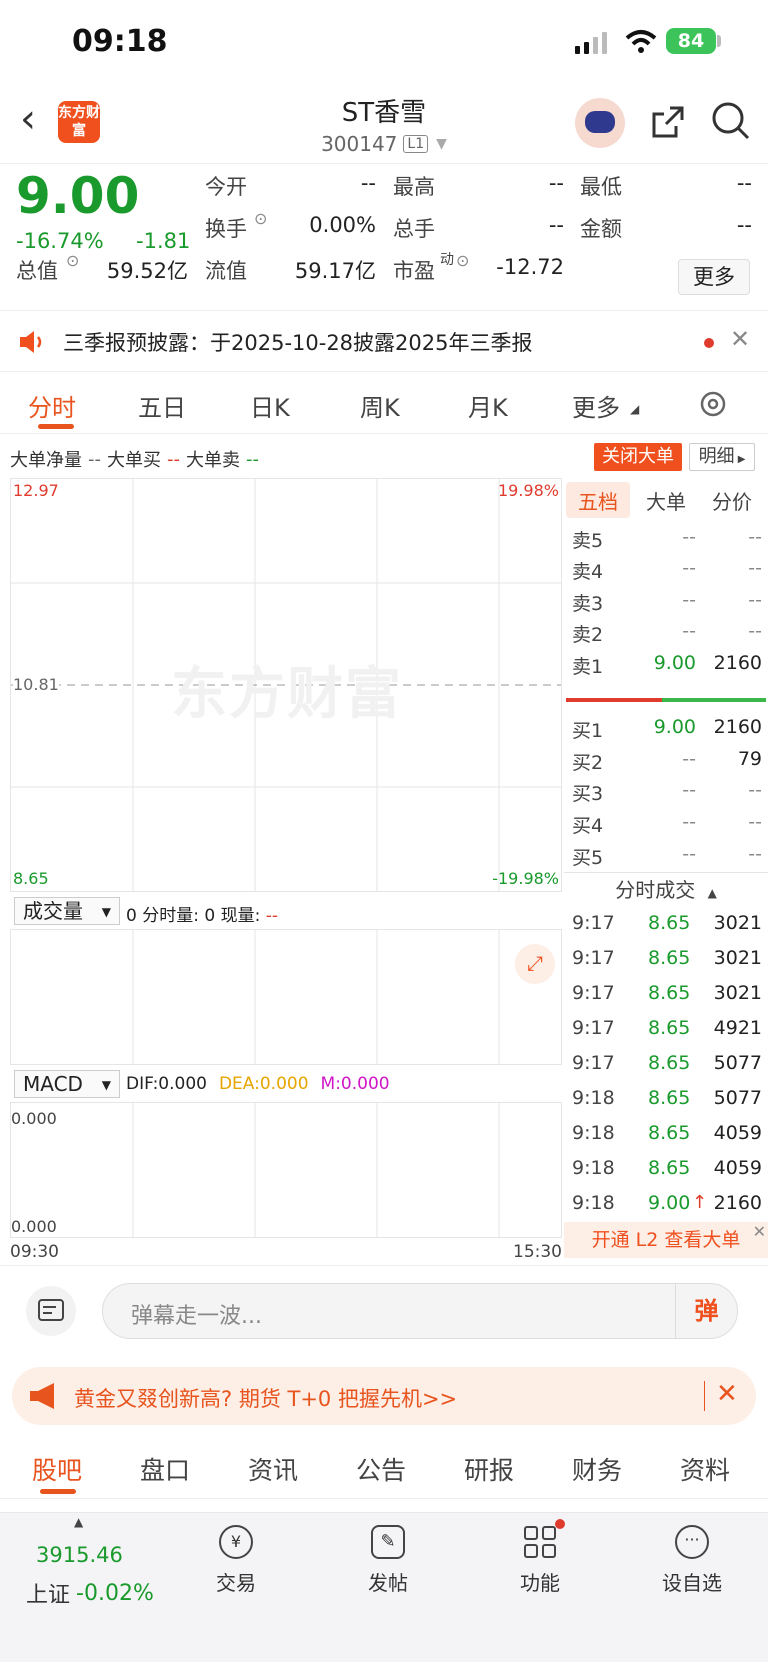 This screenshot has width=768, height=1662. What do you see at coordinates (381, 1469) in the screenshot?
I see `tab-announcements: 公告` at bounding box center [381, 1469].